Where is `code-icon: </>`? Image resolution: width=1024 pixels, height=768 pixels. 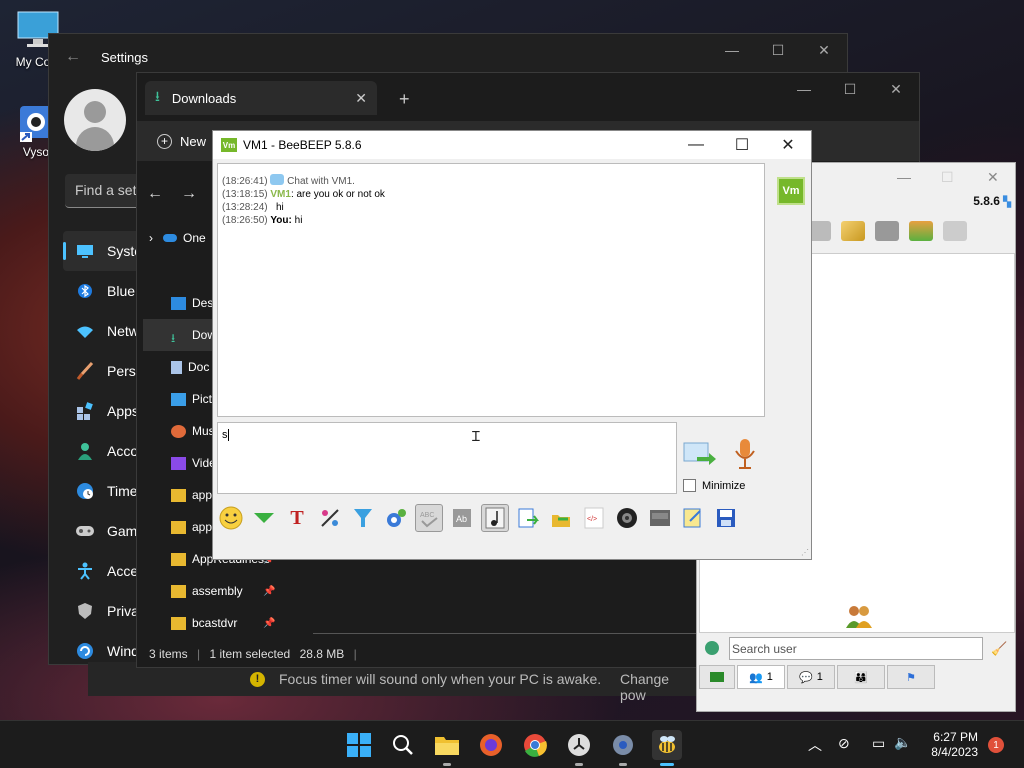
code-icon: </> is located at coordinates (594, 518).